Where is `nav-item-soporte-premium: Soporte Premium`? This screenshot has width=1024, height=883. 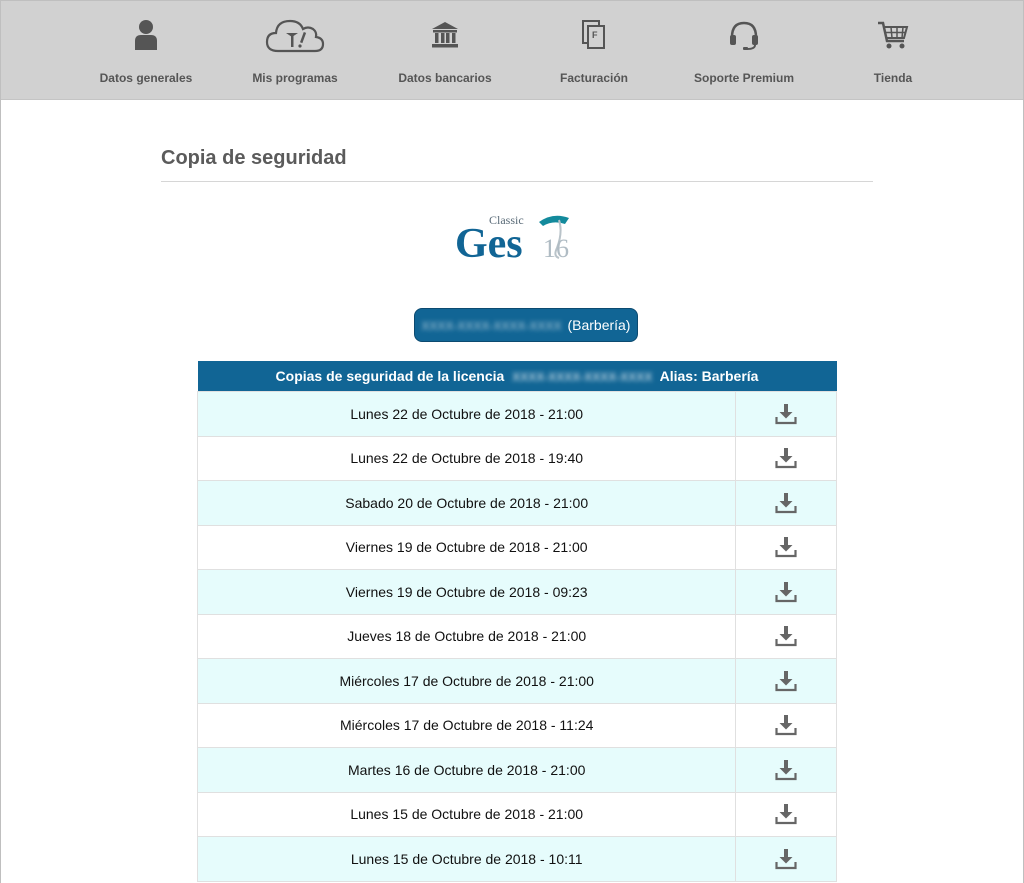 nav-item-soporte-premium: Soporte Premium is located at coordinates (744, 50).